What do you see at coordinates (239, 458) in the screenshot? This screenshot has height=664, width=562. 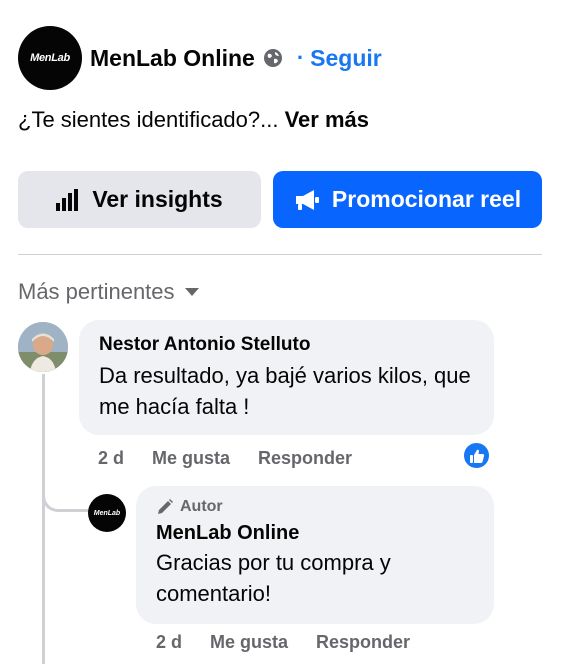 I see `comment-actions: 2 d Me gusta Responder` at bounding box center [239, 458].